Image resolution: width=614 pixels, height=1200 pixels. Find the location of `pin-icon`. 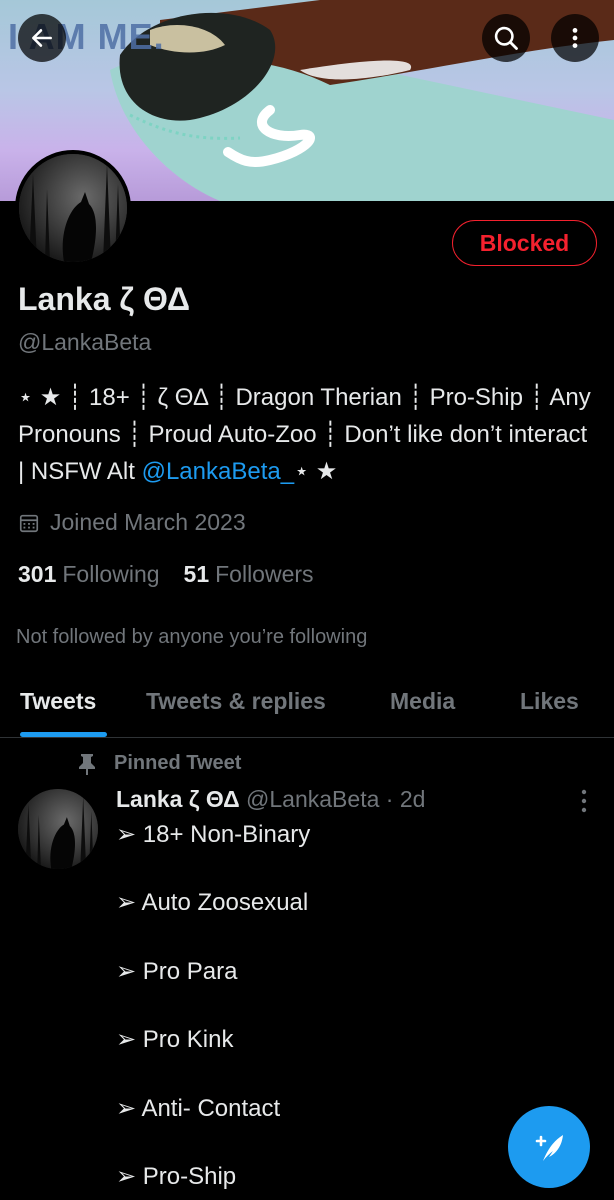

pin-icon is located at coordinates (87, 764).